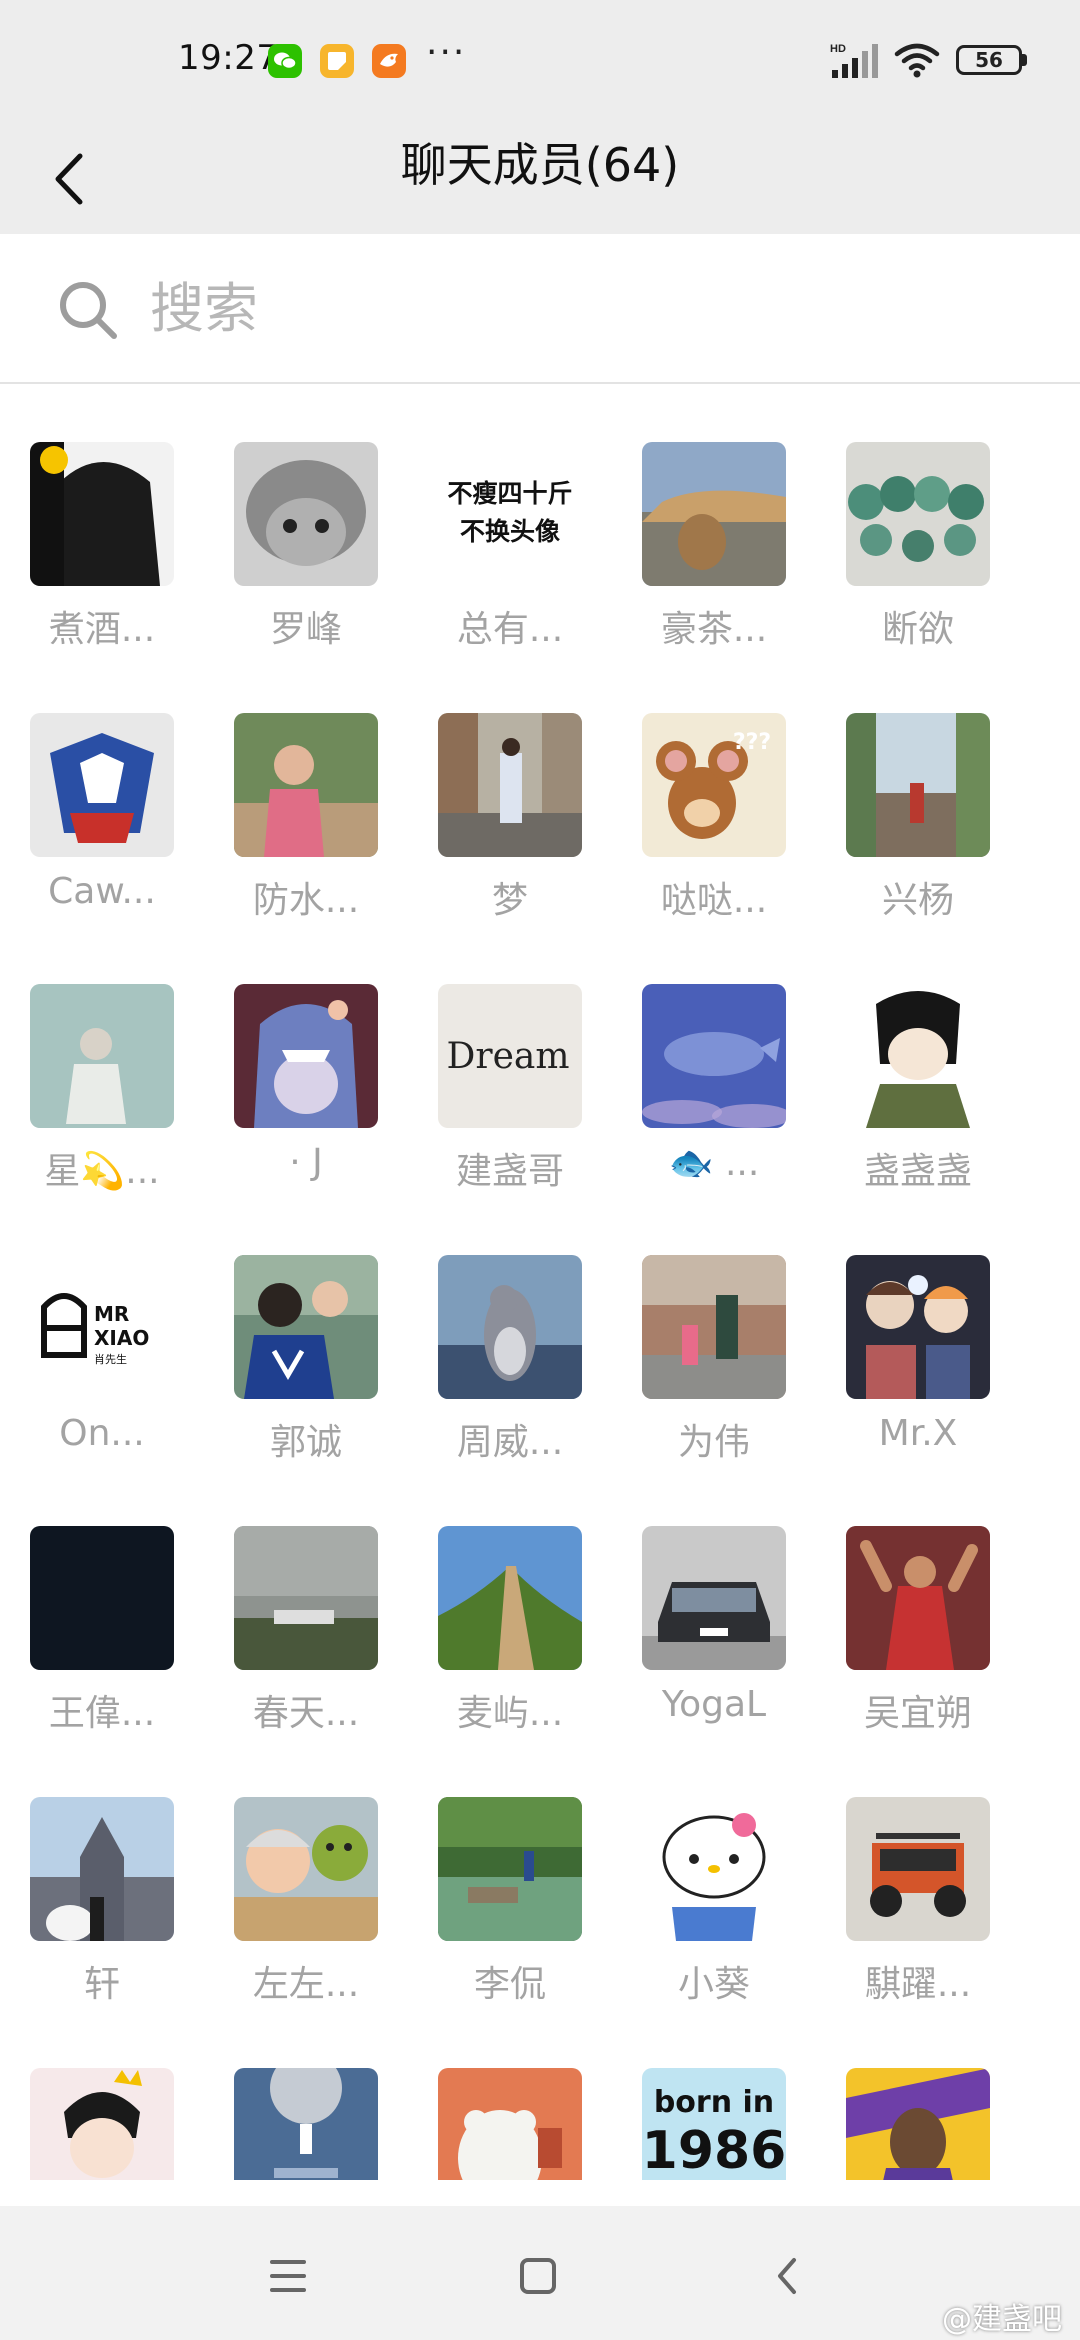 Image resolution: width=1080 pixels, height=2340 pixels. I want to click on battery-level: 56, so click(989, 60).